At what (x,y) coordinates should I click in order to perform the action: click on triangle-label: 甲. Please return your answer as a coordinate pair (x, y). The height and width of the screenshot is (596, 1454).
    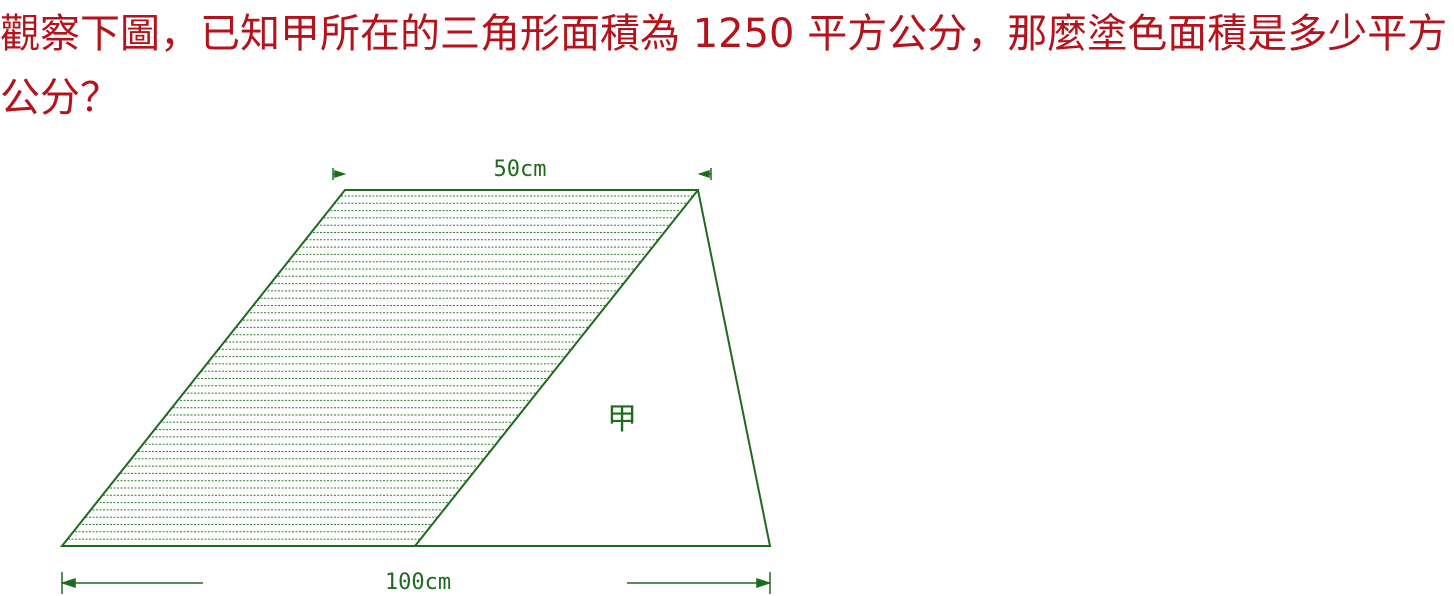
    Looking at the image, I should click on (622, 419).